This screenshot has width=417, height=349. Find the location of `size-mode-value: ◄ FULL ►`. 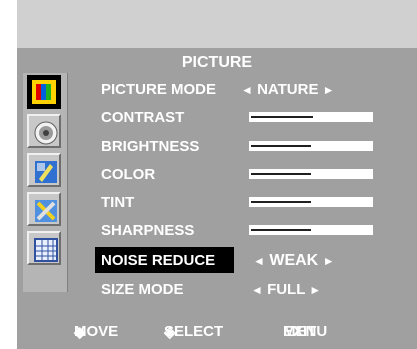

size-mode-value: ◄ FULL ► is located at coordinates (286, 289).